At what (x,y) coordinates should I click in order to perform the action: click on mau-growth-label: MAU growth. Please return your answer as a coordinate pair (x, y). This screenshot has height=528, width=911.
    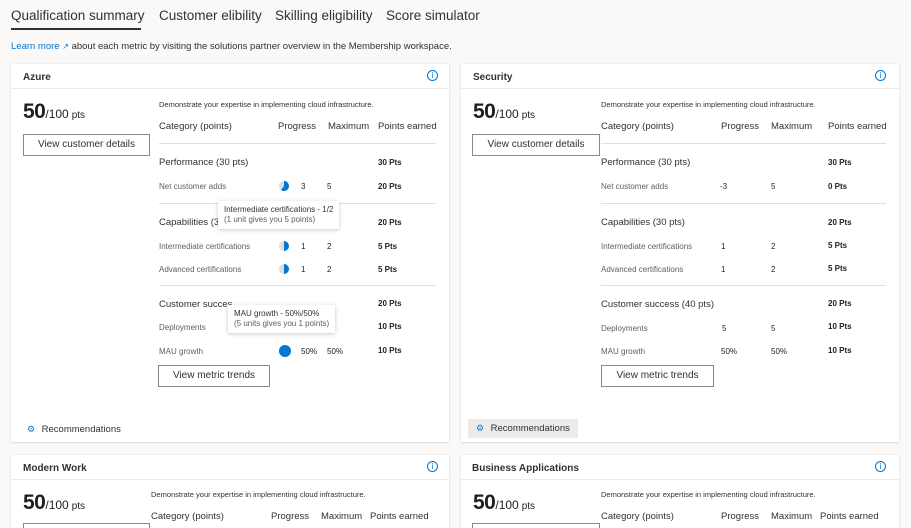
    Looking at the image, I should click on (181, 351).